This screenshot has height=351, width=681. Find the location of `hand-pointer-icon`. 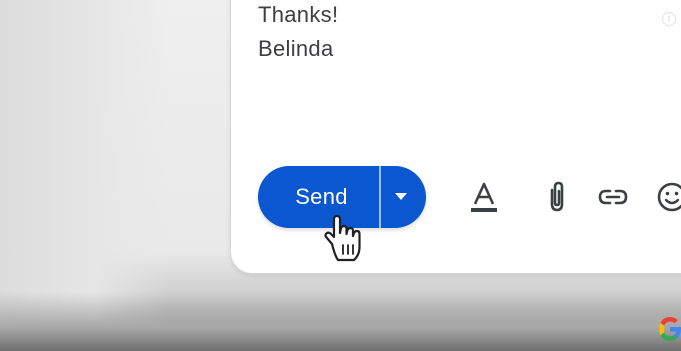

hand-pointer-icon is located at coordinates (342, 238).